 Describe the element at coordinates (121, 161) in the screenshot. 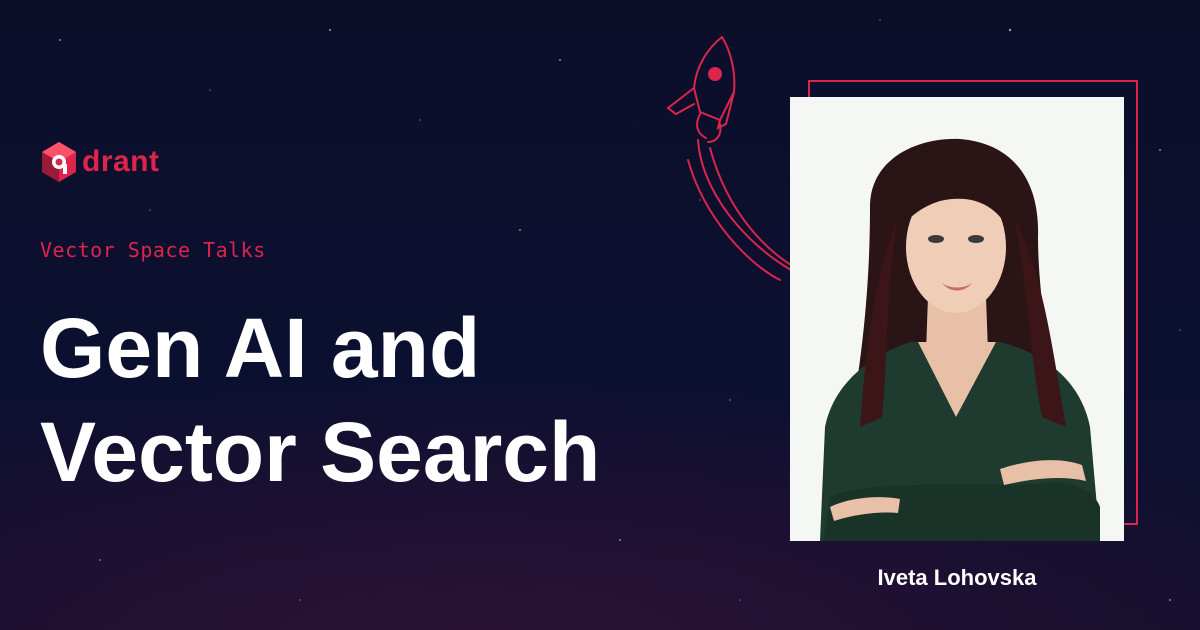

I see `logo-wordmark: drant` at that location.